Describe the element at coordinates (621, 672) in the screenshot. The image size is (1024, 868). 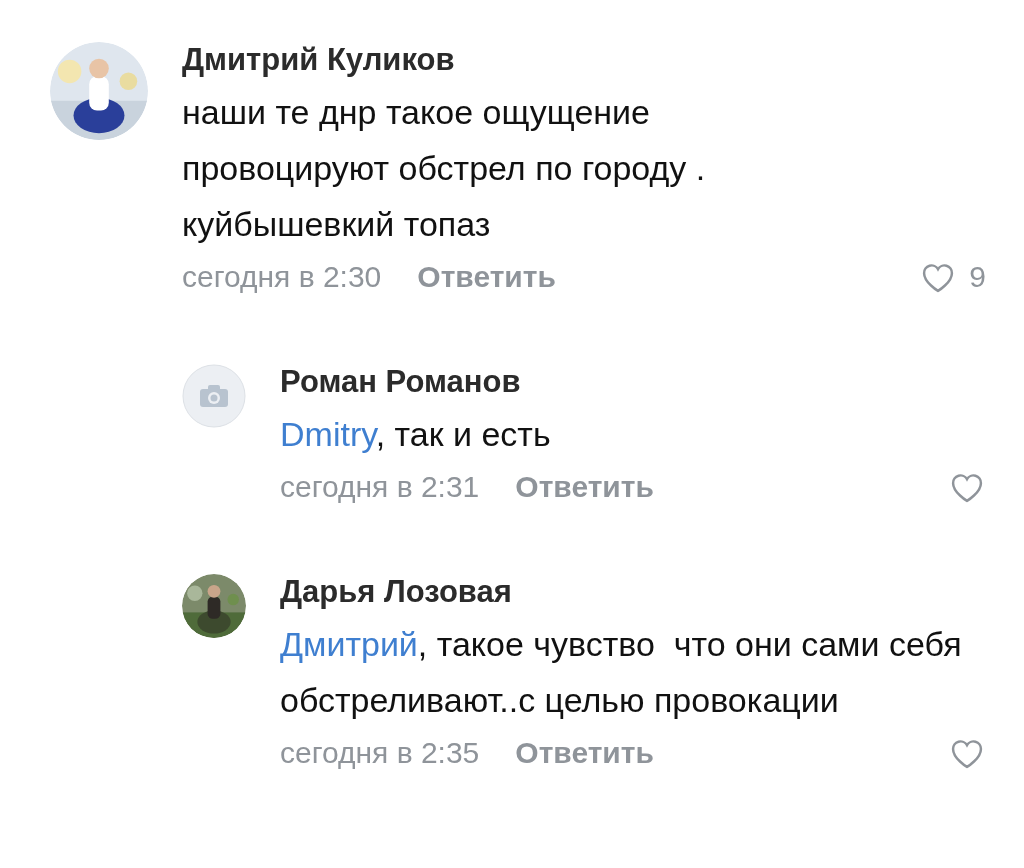
I see `comment-text: Дмитрий, такое чувство что они сами себя обстреливают..с целью провокации` at that location.